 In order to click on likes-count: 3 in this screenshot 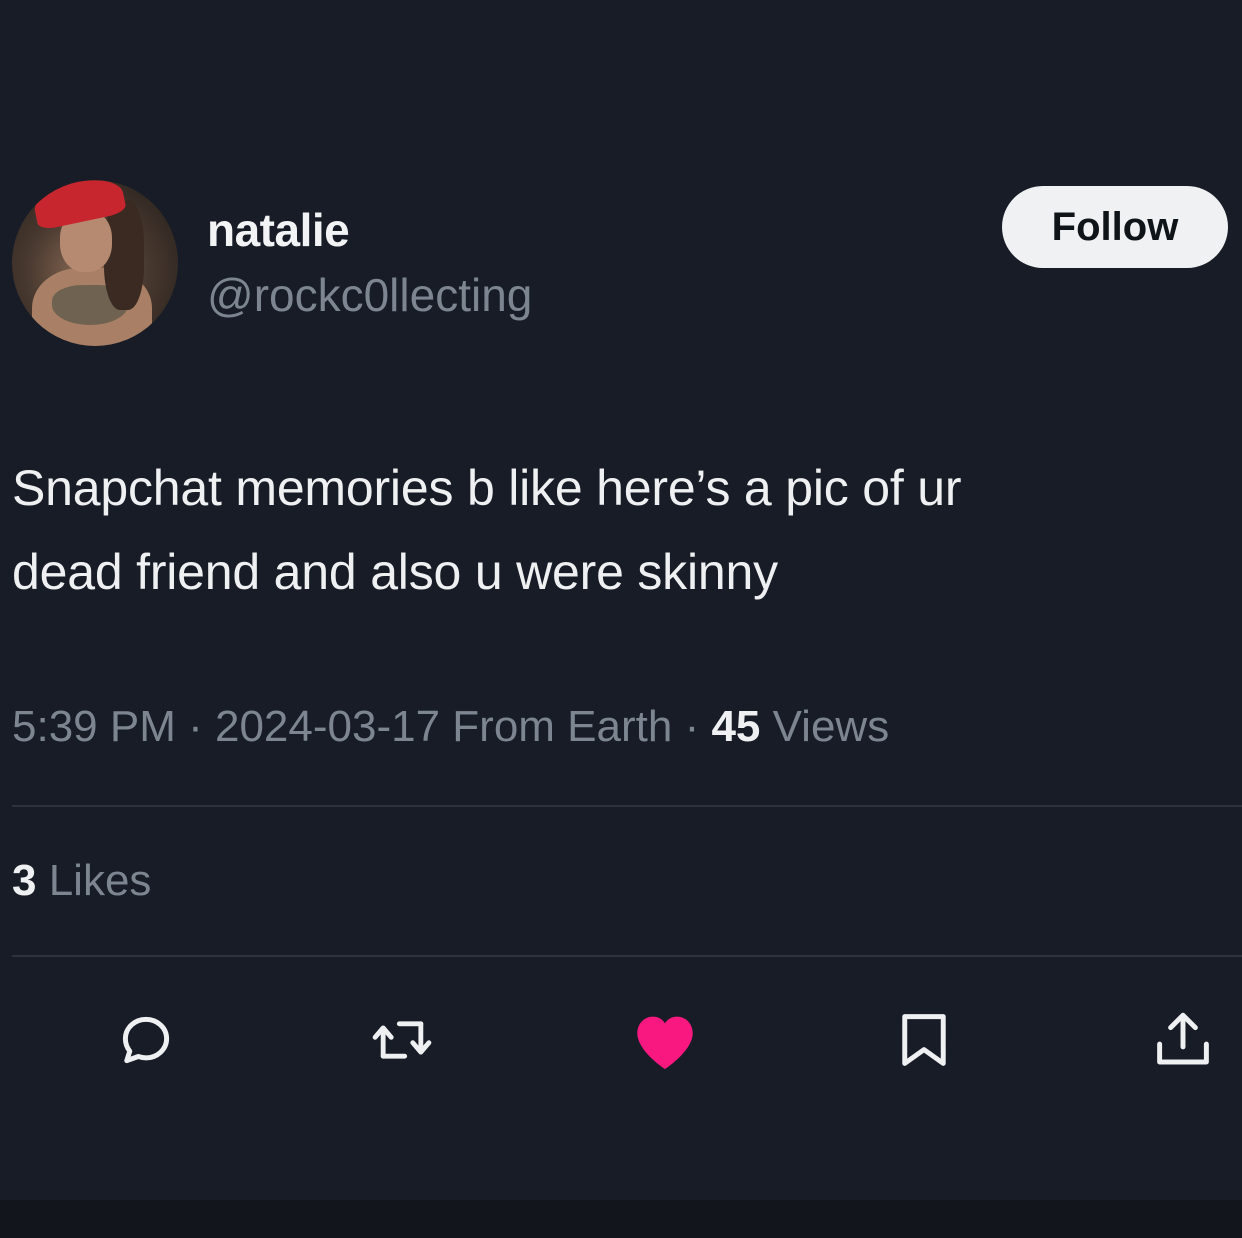, I will do `click(24, 880)`.